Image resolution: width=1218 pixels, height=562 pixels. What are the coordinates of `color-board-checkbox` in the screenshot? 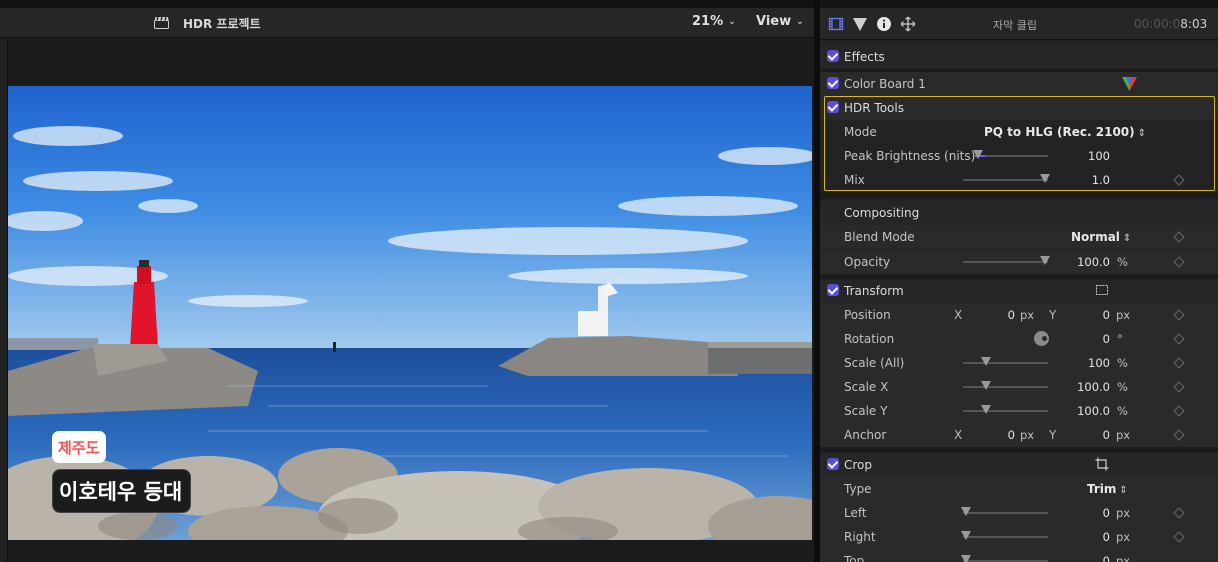 It's located at (833, 83).